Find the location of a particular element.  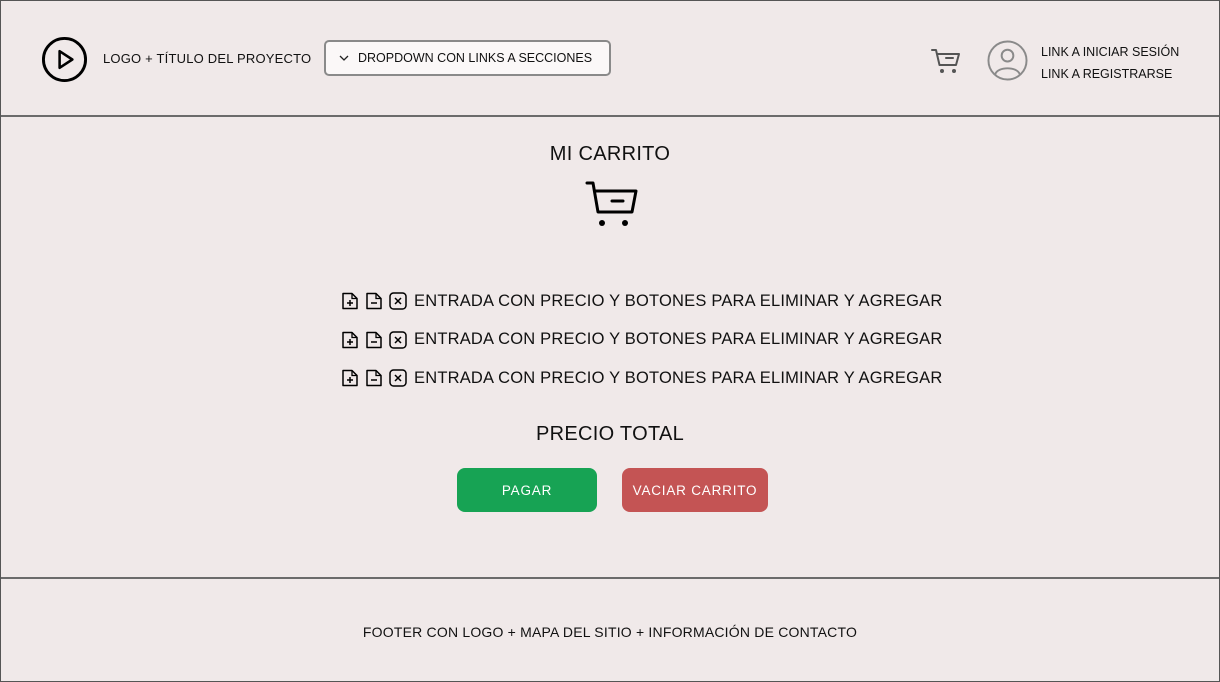

empty-cart-button: VACIAR CARRITO is located at coordinates (695, 490).